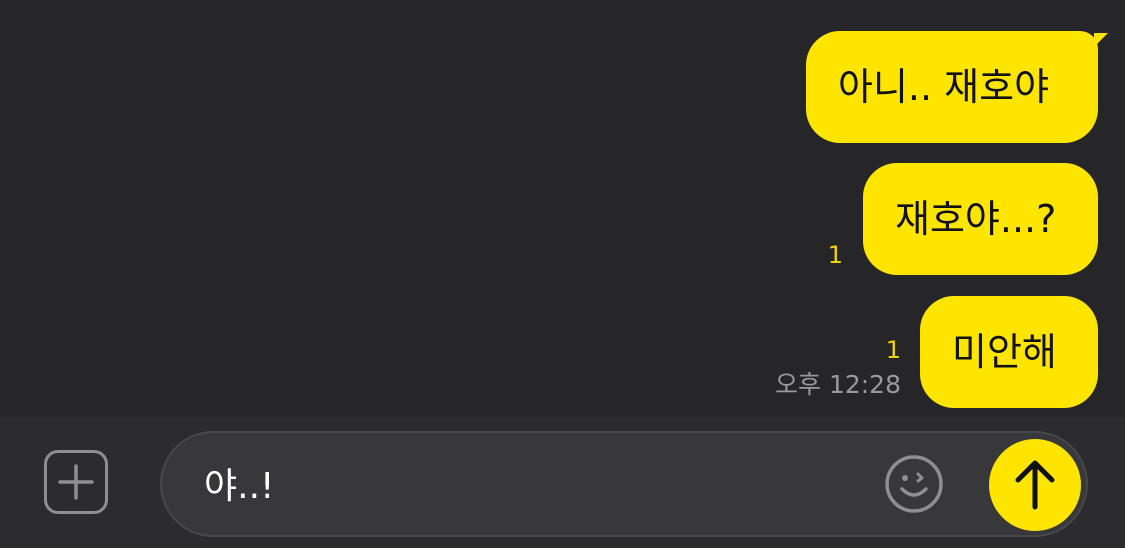 This screenshot has height=548, width=1125. What do you see at coordinates (1009, 352) in the screenshot?
I see `message-bubble: 미안해` at bounding box center [1009, 352].